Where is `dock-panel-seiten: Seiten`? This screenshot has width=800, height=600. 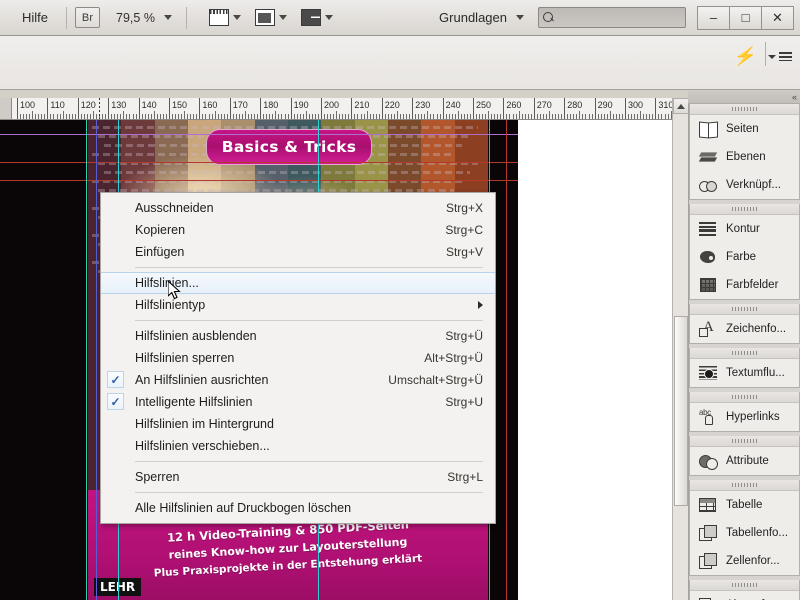
dock-panel-seiten: Seiten is located at coordinates (744, 129).